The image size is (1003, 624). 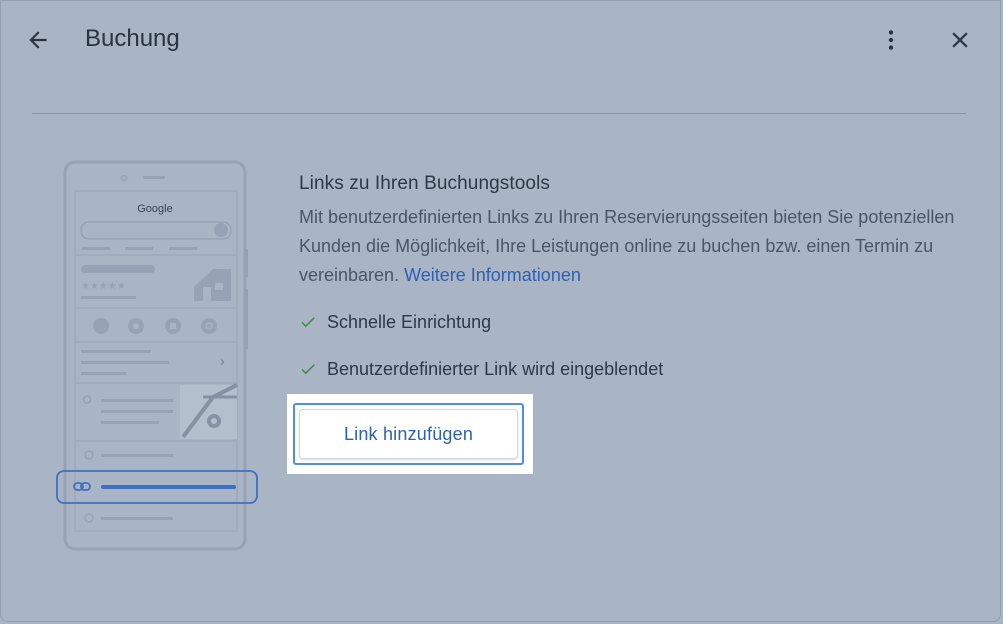 I want to click on close-icon, so click(x=960, y=40).